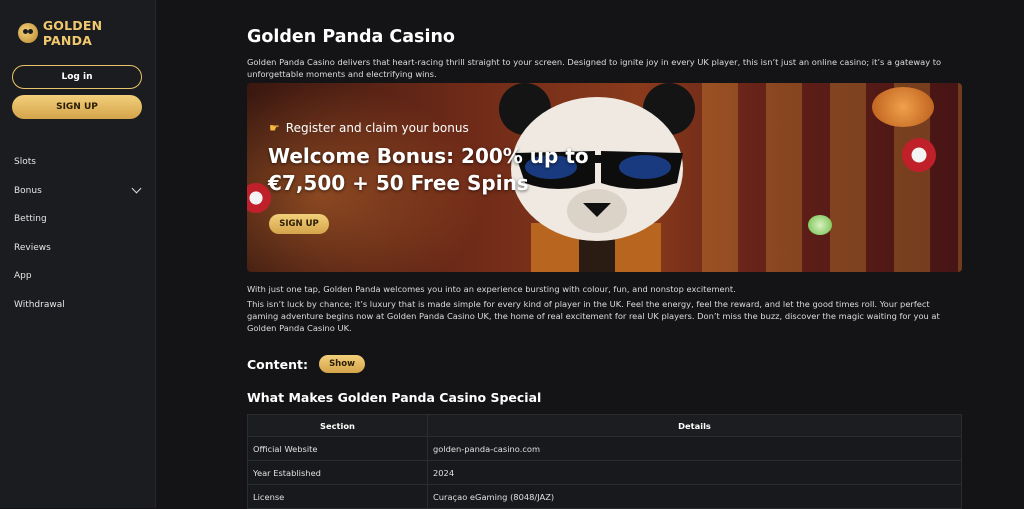 This screenshot has width=1024, height=509. What do you see at coordinates (79, 305) in the screenshot?
I see `sidebar-item-withdrawal: Withdrawal` at bounding box center [79, 305].